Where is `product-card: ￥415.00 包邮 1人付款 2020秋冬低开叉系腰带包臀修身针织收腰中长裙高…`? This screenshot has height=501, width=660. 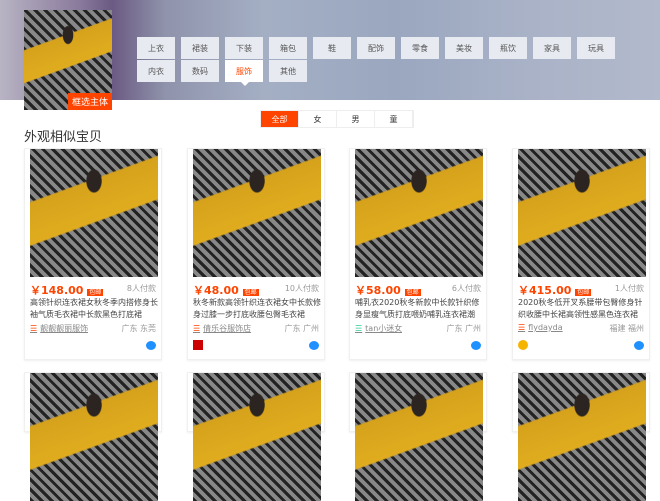
product-card: ￥415.00 包邮 1人付款 2020秋冬低开叉系腰带包臀修身针织收腰中长裙高… is located at coordinates (581, 254).